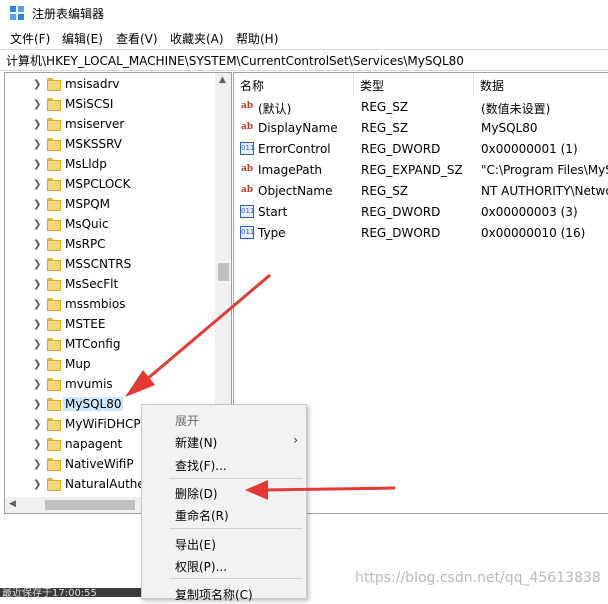  Describe the element at coordinates (257, 38) in the screenshot. I see `menu-help: 帮助(H)` at that location.